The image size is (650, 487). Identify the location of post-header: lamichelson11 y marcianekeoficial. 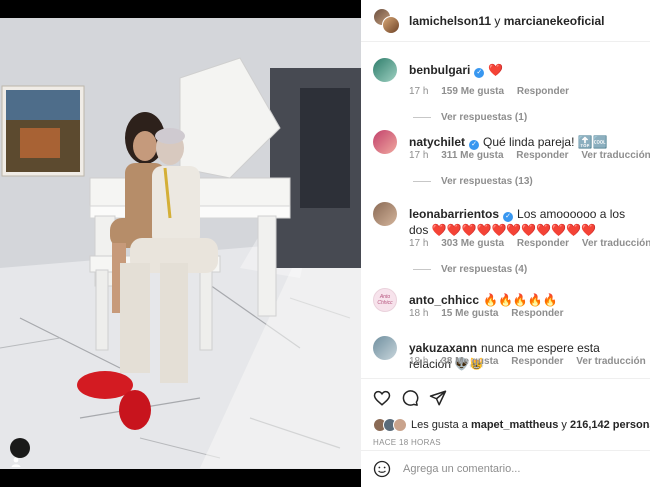
(505, 21).